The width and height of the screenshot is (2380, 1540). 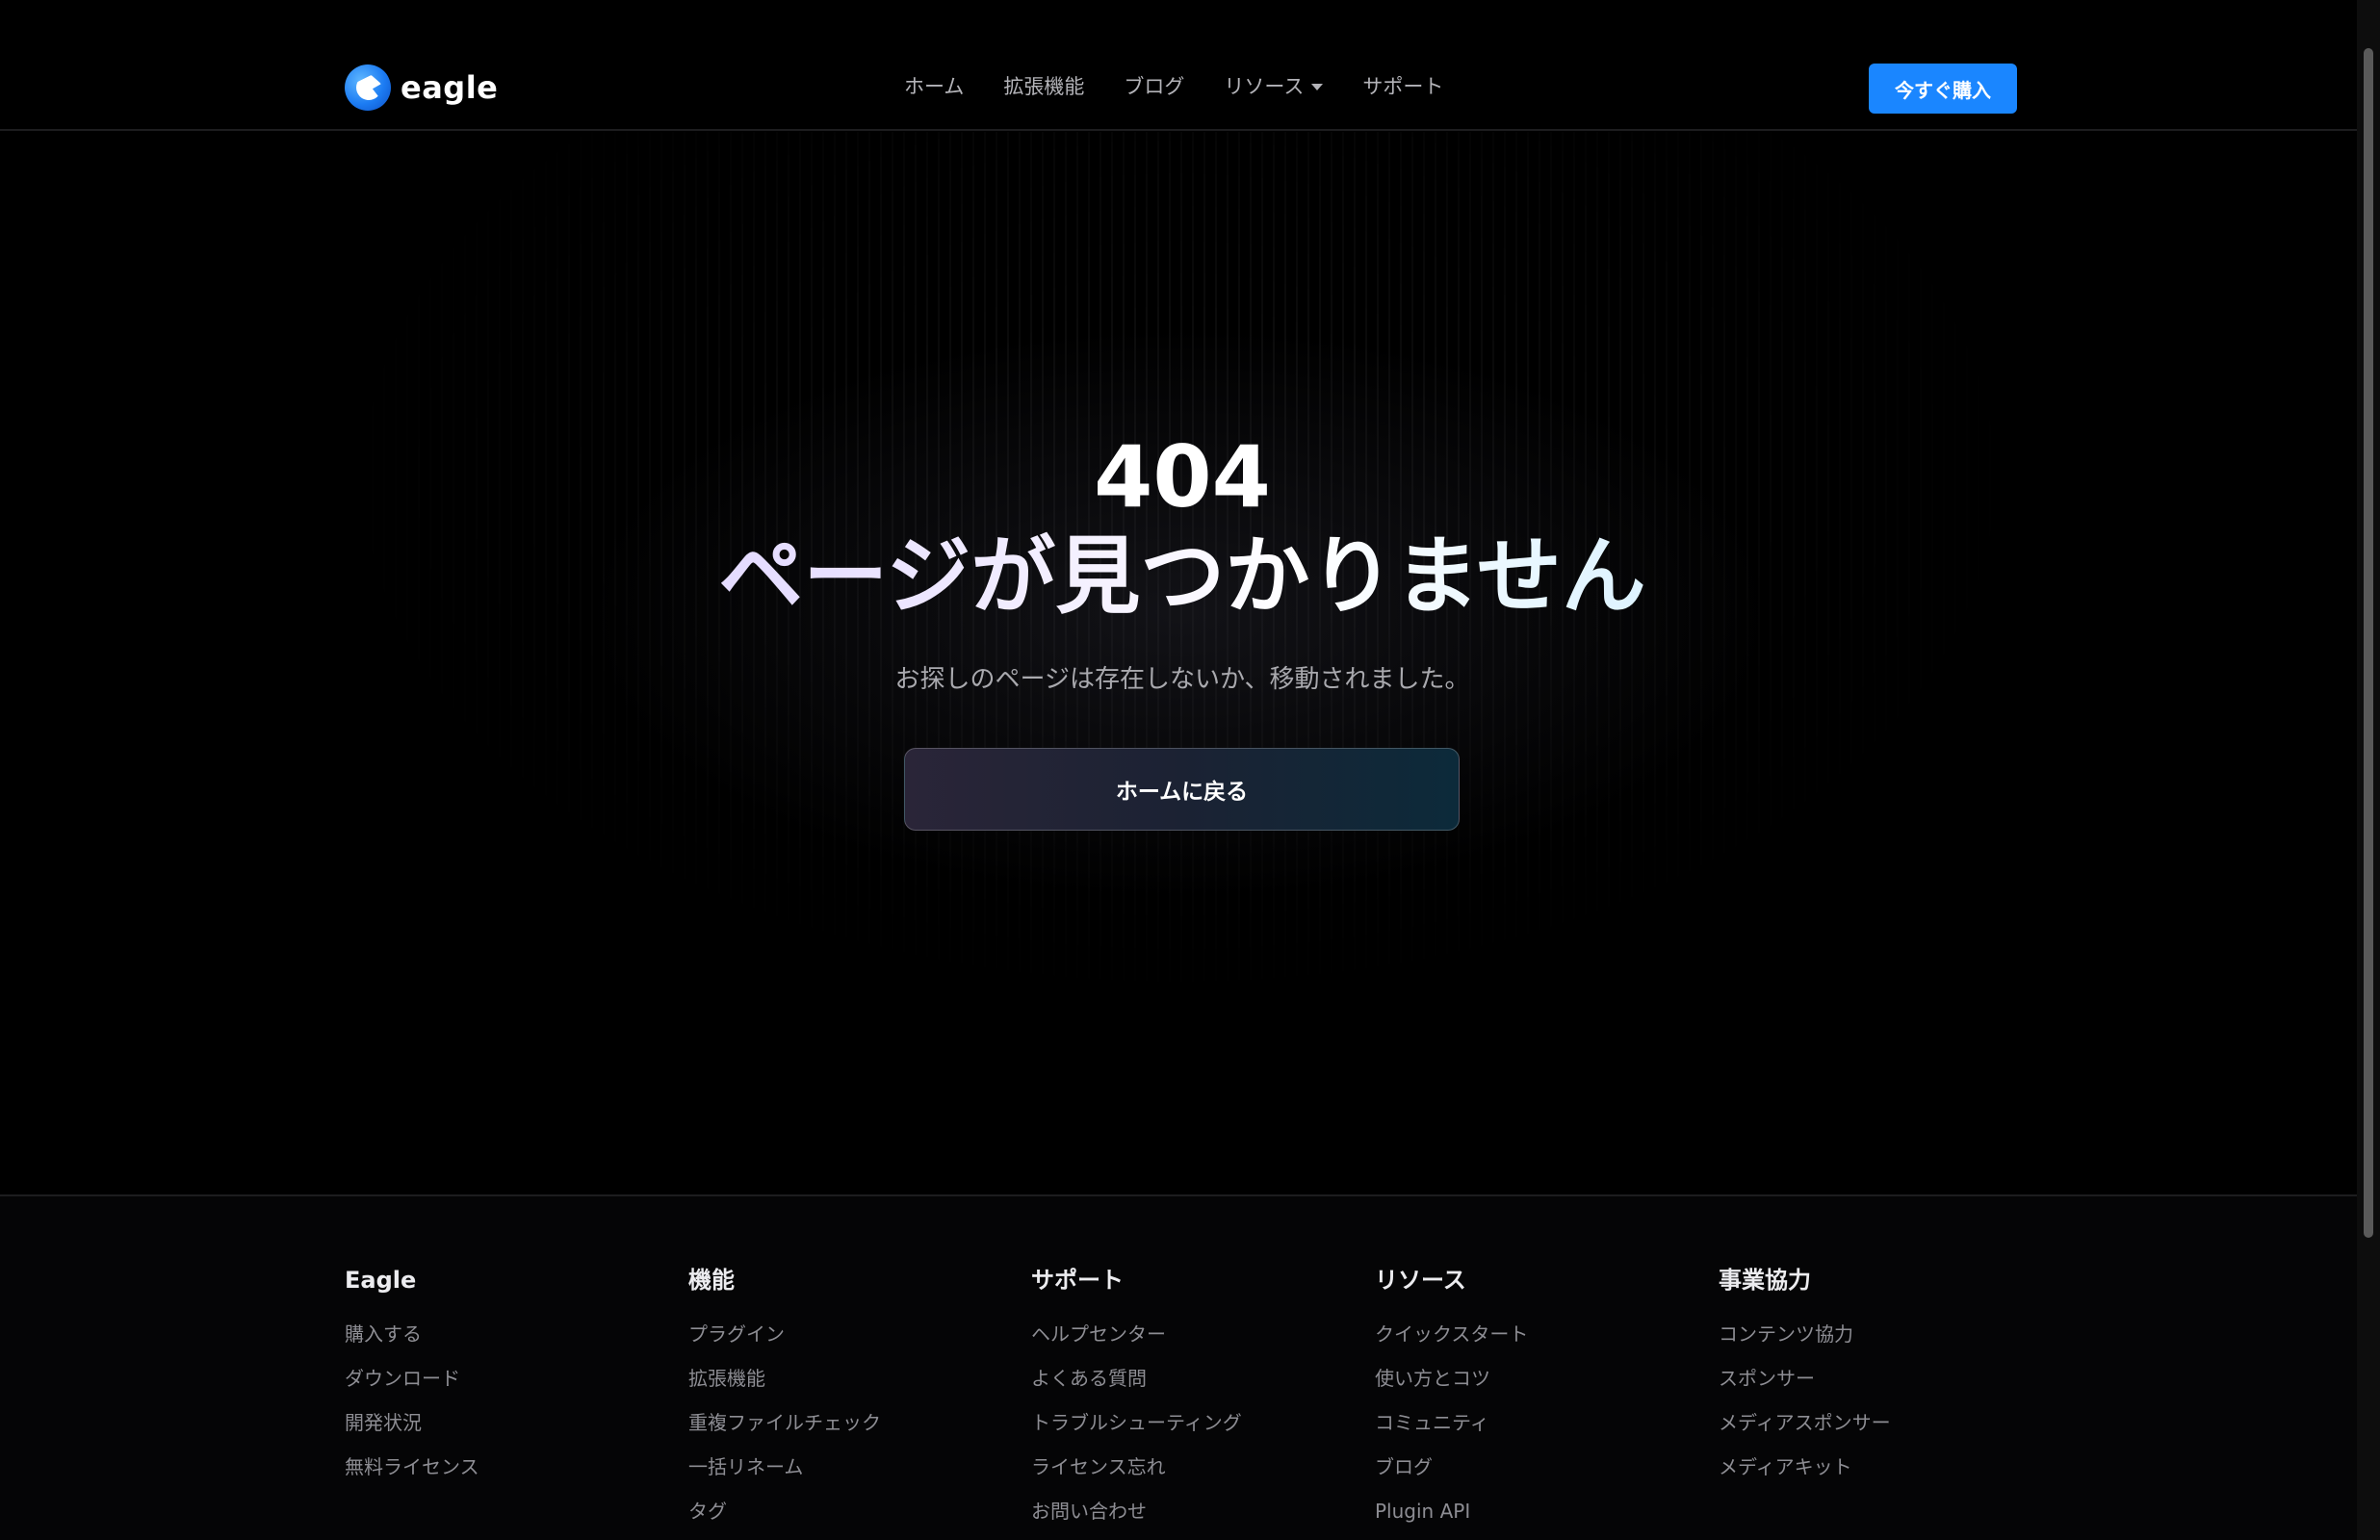 I want to click on footer-link: コミュニティ, so click(x=1452, y=1422).